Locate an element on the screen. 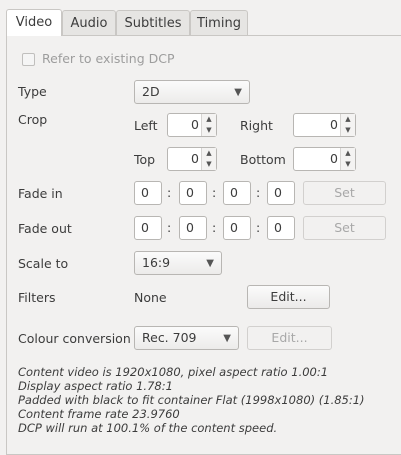  fade-out-set-button: Set is located at coordinates (344, 228).